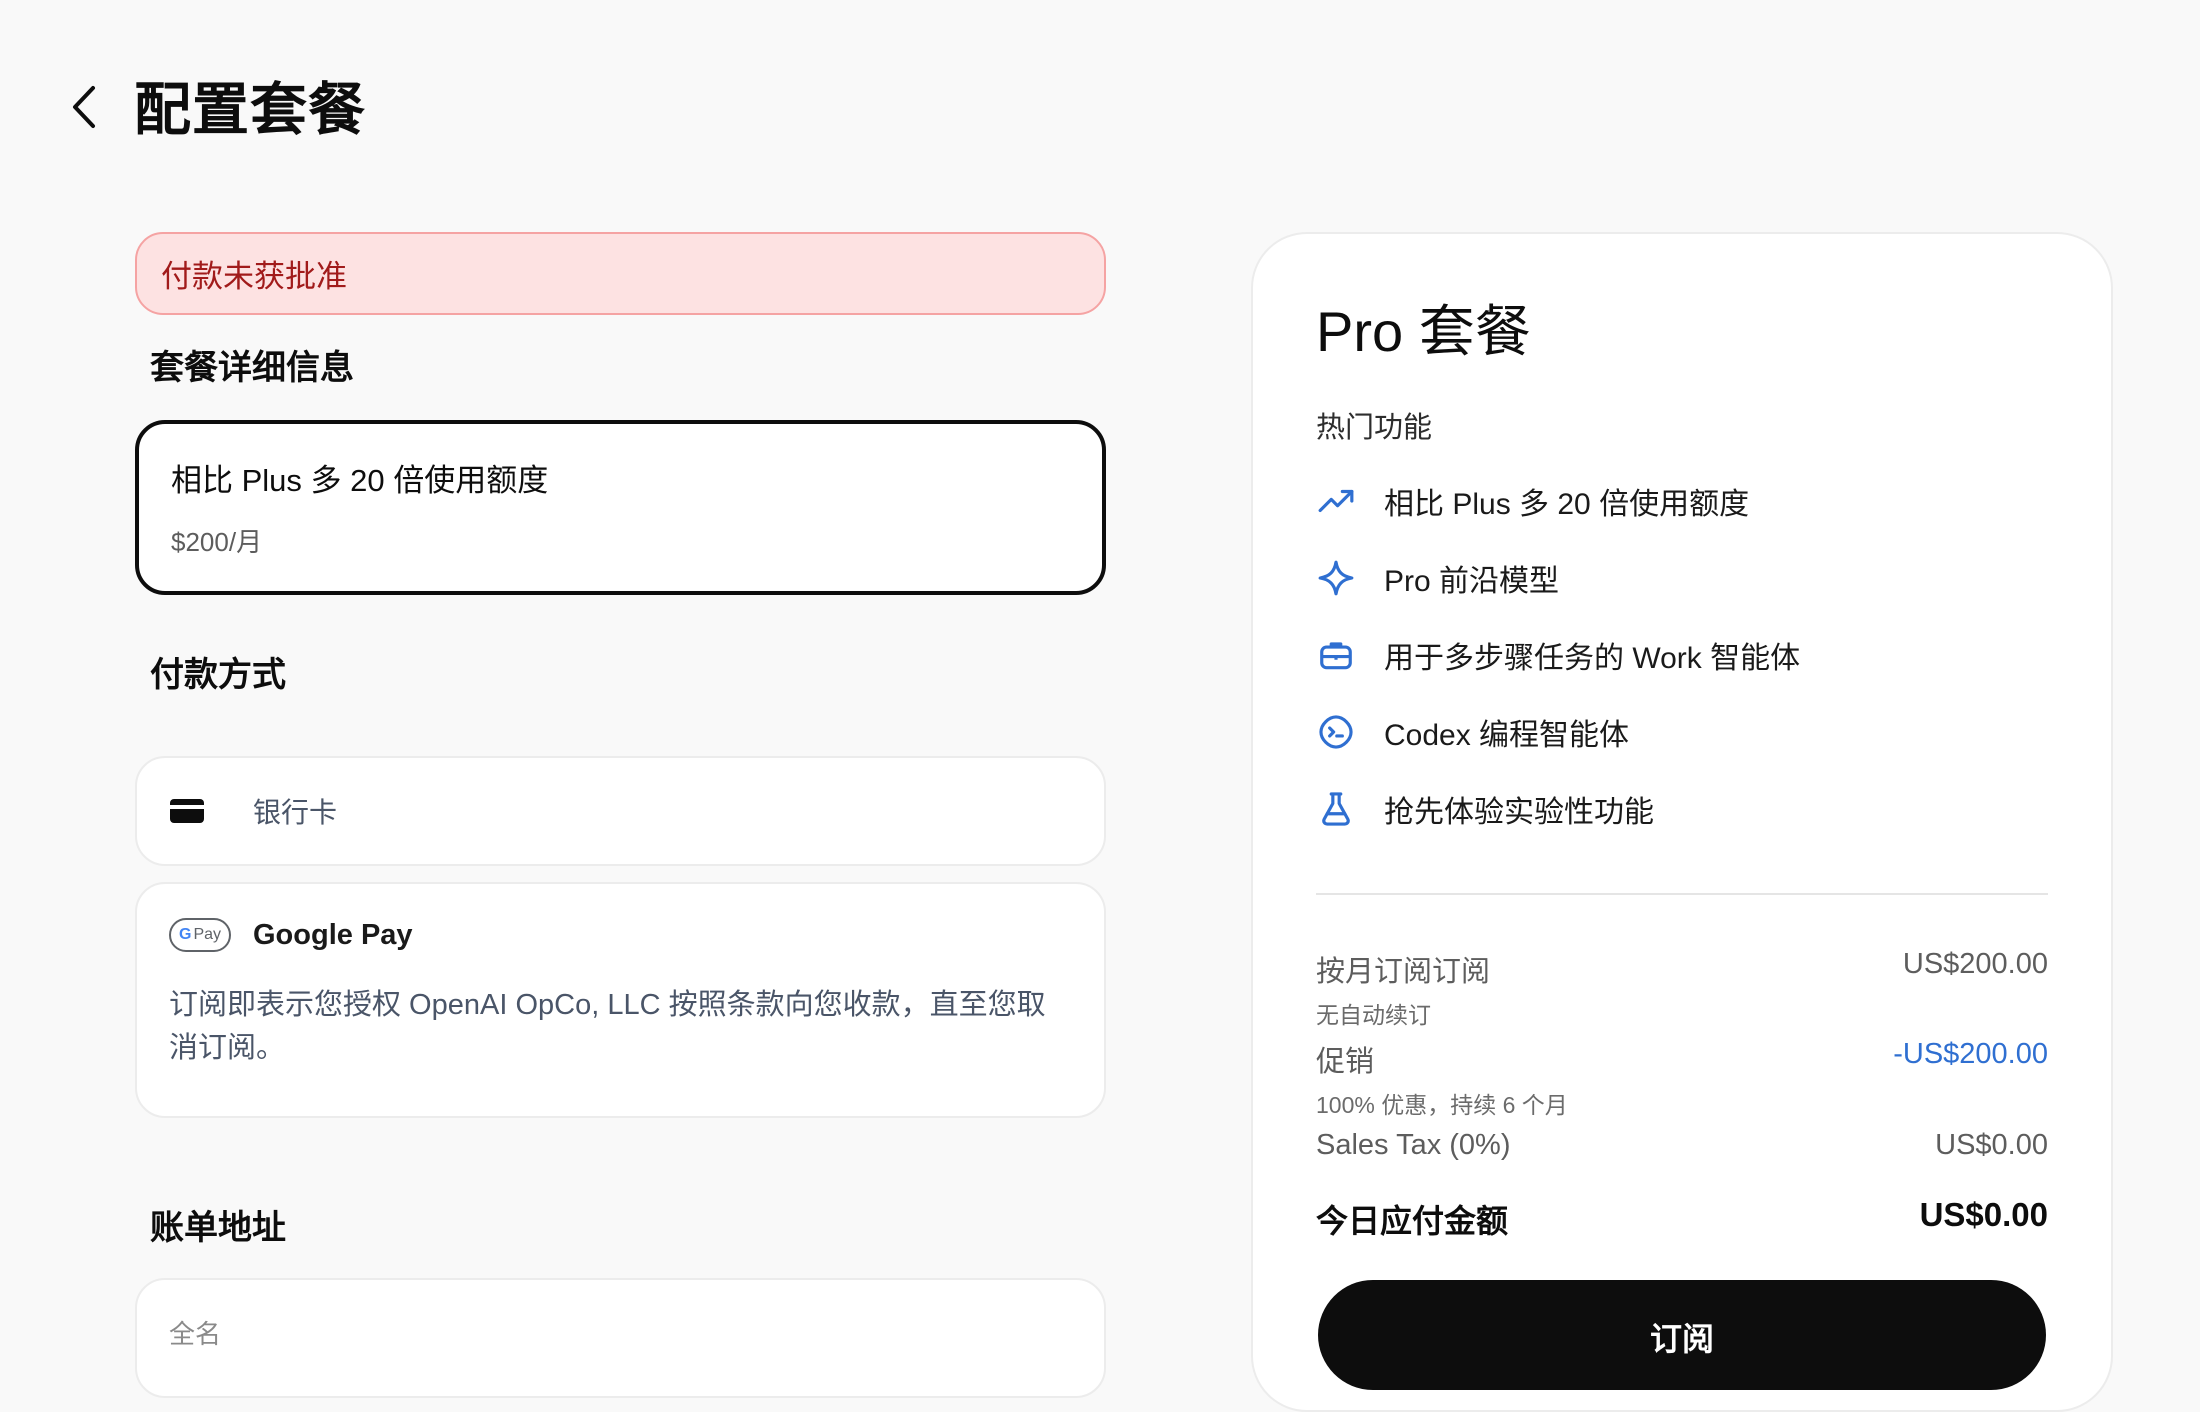 This screenshot has height=1412, width=2200. What do you see at coordinates (620, 507) in the screenshot?
I see `plan-option-card: 相比 Plus 多 20 倍使用额度 $200/月` at bounding box center [620, 507].